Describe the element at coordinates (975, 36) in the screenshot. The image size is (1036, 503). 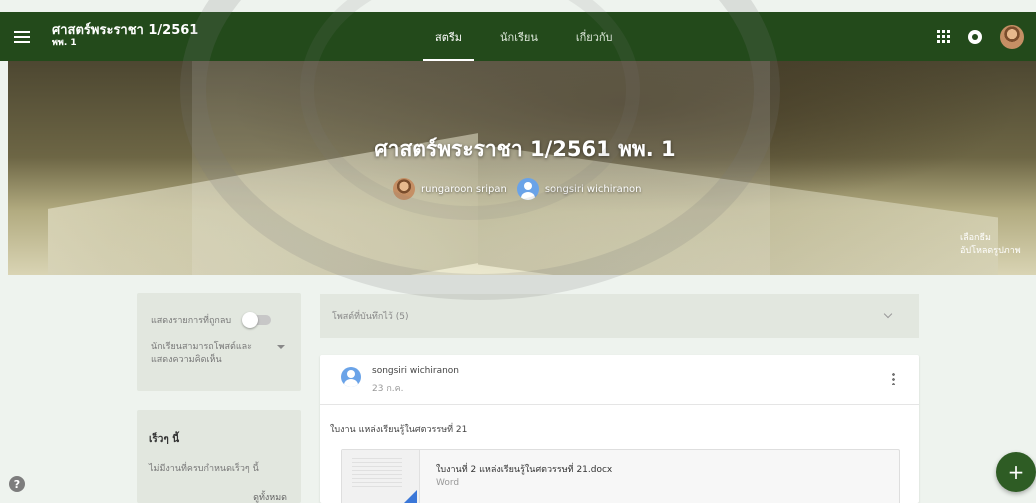
I see `notification-icon` at that location.